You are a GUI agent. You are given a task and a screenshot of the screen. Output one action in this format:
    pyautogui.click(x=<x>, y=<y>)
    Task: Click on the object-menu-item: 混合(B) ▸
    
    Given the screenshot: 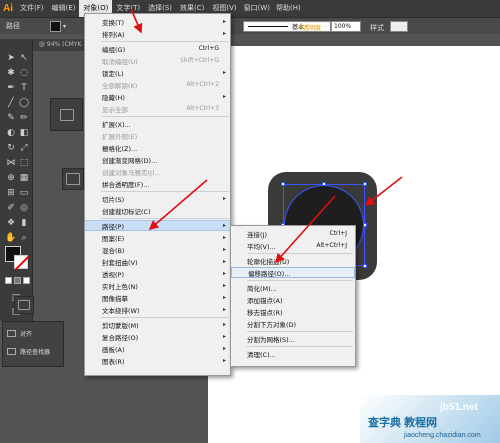 What is the action you would take?
    pyautogui.click(x=157, y=249)
    